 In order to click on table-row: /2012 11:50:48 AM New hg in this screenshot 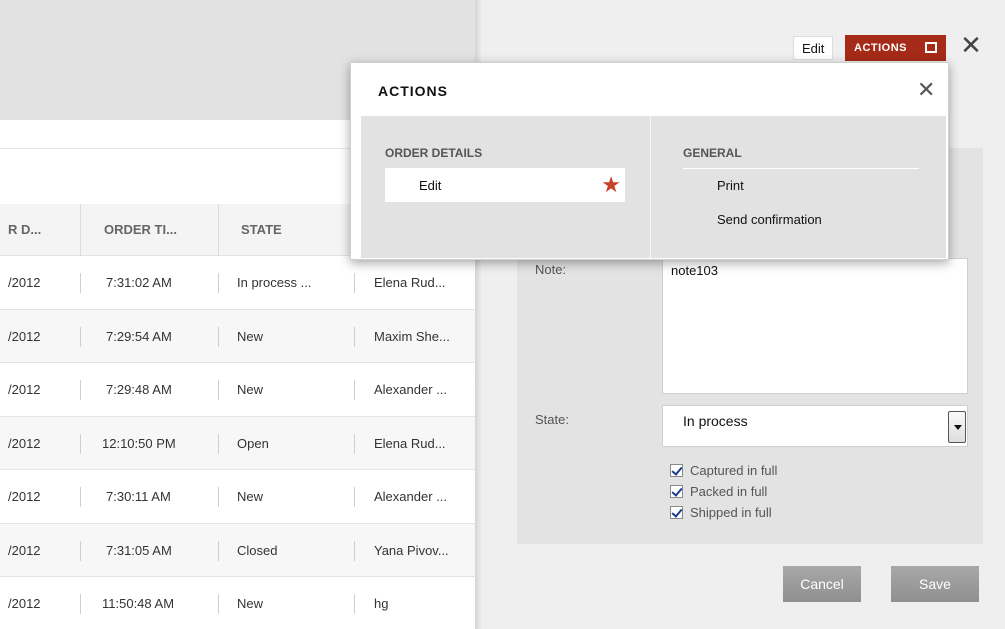, I will do `click(237, 603)`.